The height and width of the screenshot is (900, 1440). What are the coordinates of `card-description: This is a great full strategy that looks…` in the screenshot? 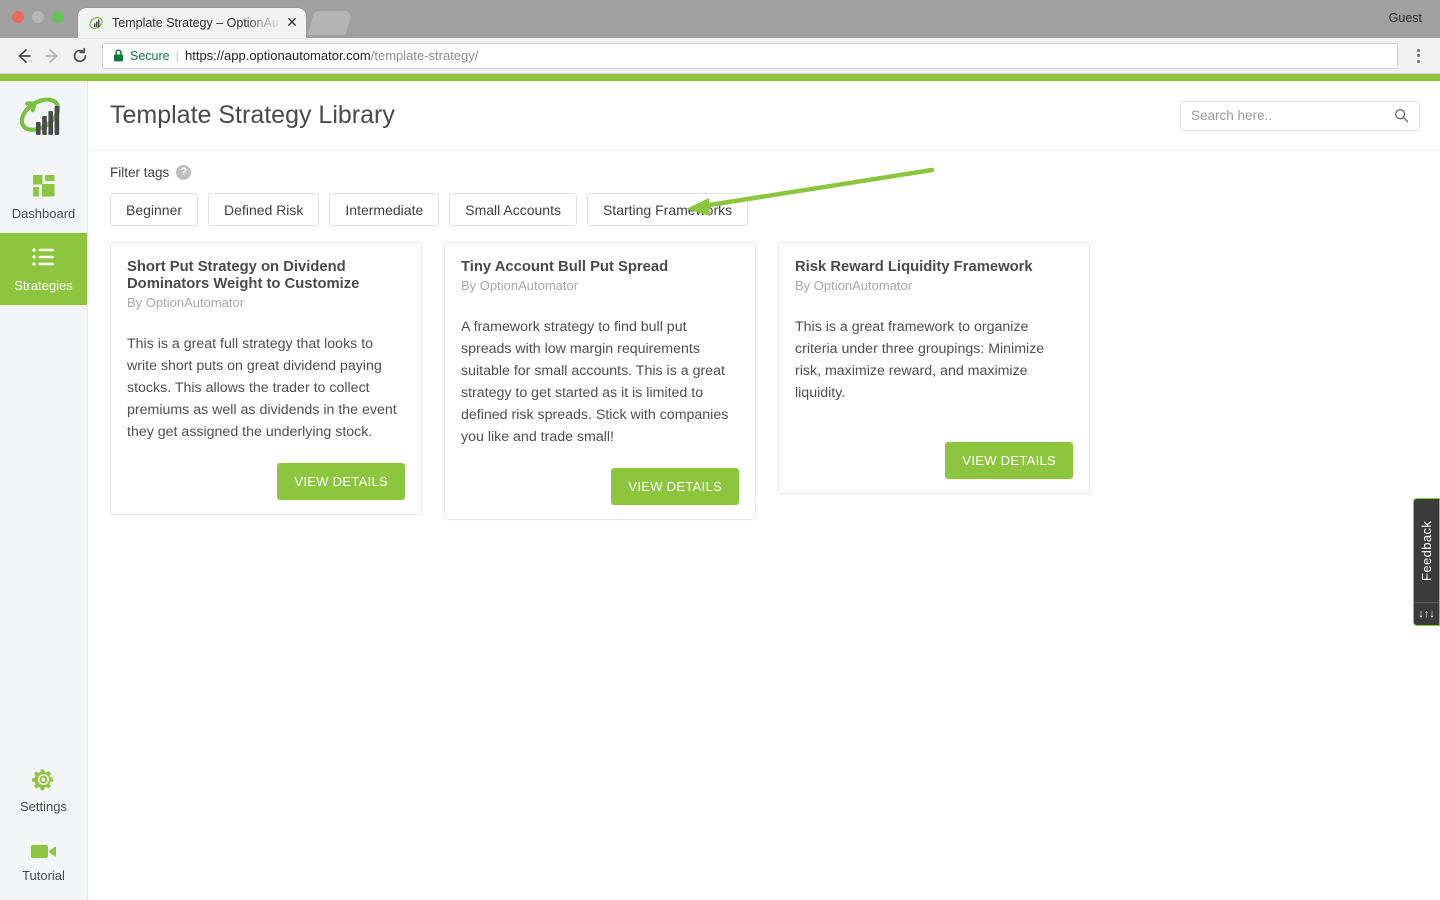 It's located at (262, 388).